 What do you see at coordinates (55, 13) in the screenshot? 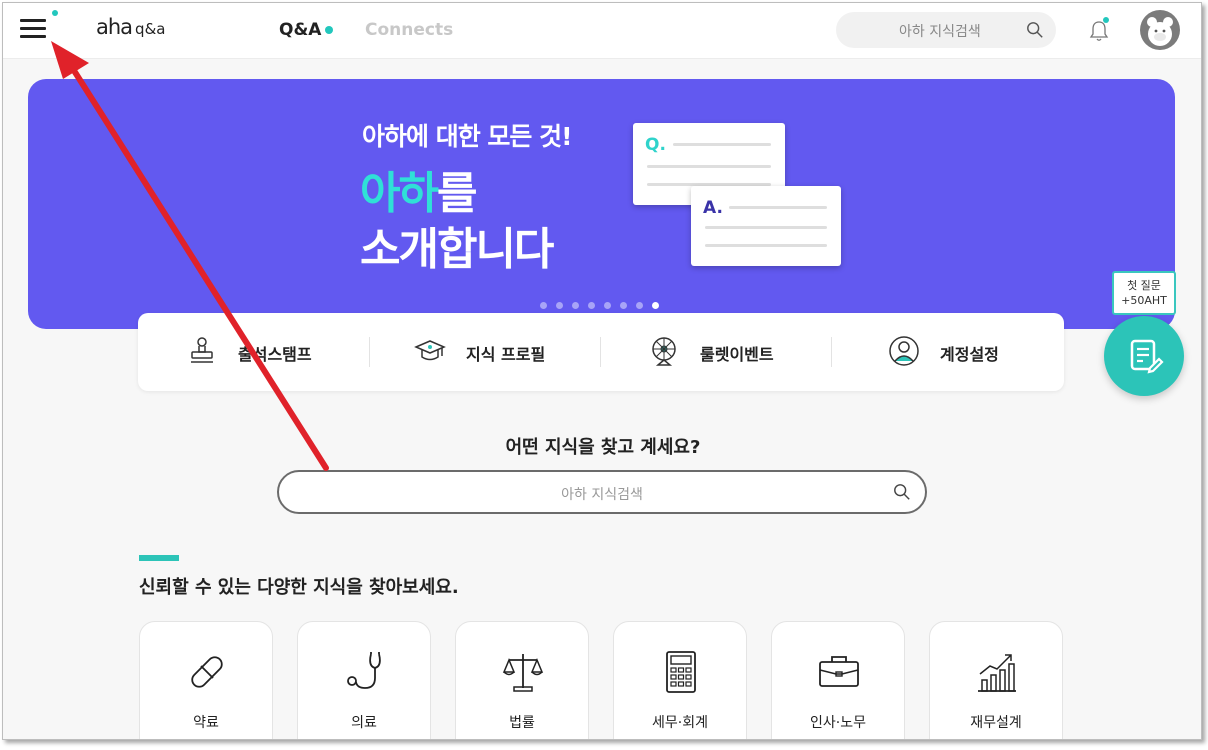
I see `menu-notification-dot` at bounding box center [55, 13].